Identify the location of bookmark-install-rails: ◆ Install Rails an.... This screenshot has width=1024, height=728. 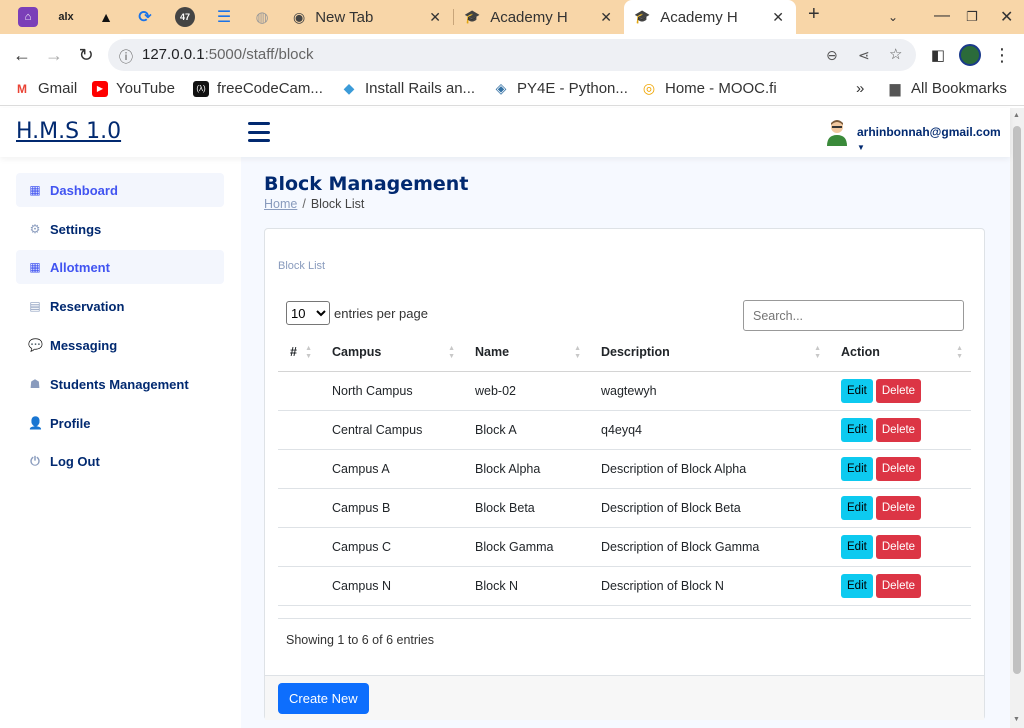
(408, 88).